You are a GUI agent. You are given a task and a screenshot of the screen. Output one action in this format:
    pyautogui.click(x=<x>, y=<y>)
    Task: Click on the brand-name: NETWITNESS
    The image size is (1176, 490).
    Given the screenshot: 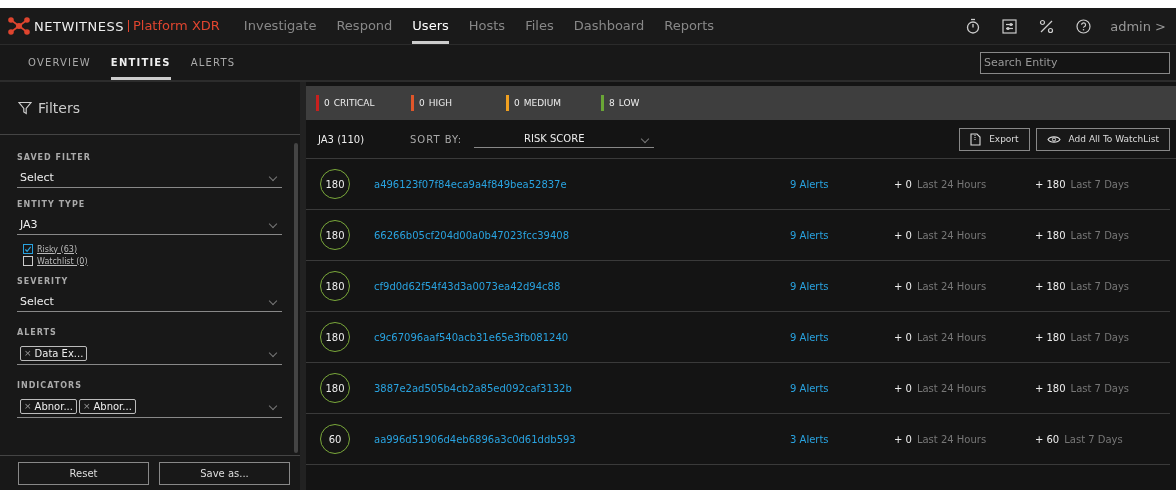 What is the action you would take?
    pyautogui.click(x=79, y=26)
    